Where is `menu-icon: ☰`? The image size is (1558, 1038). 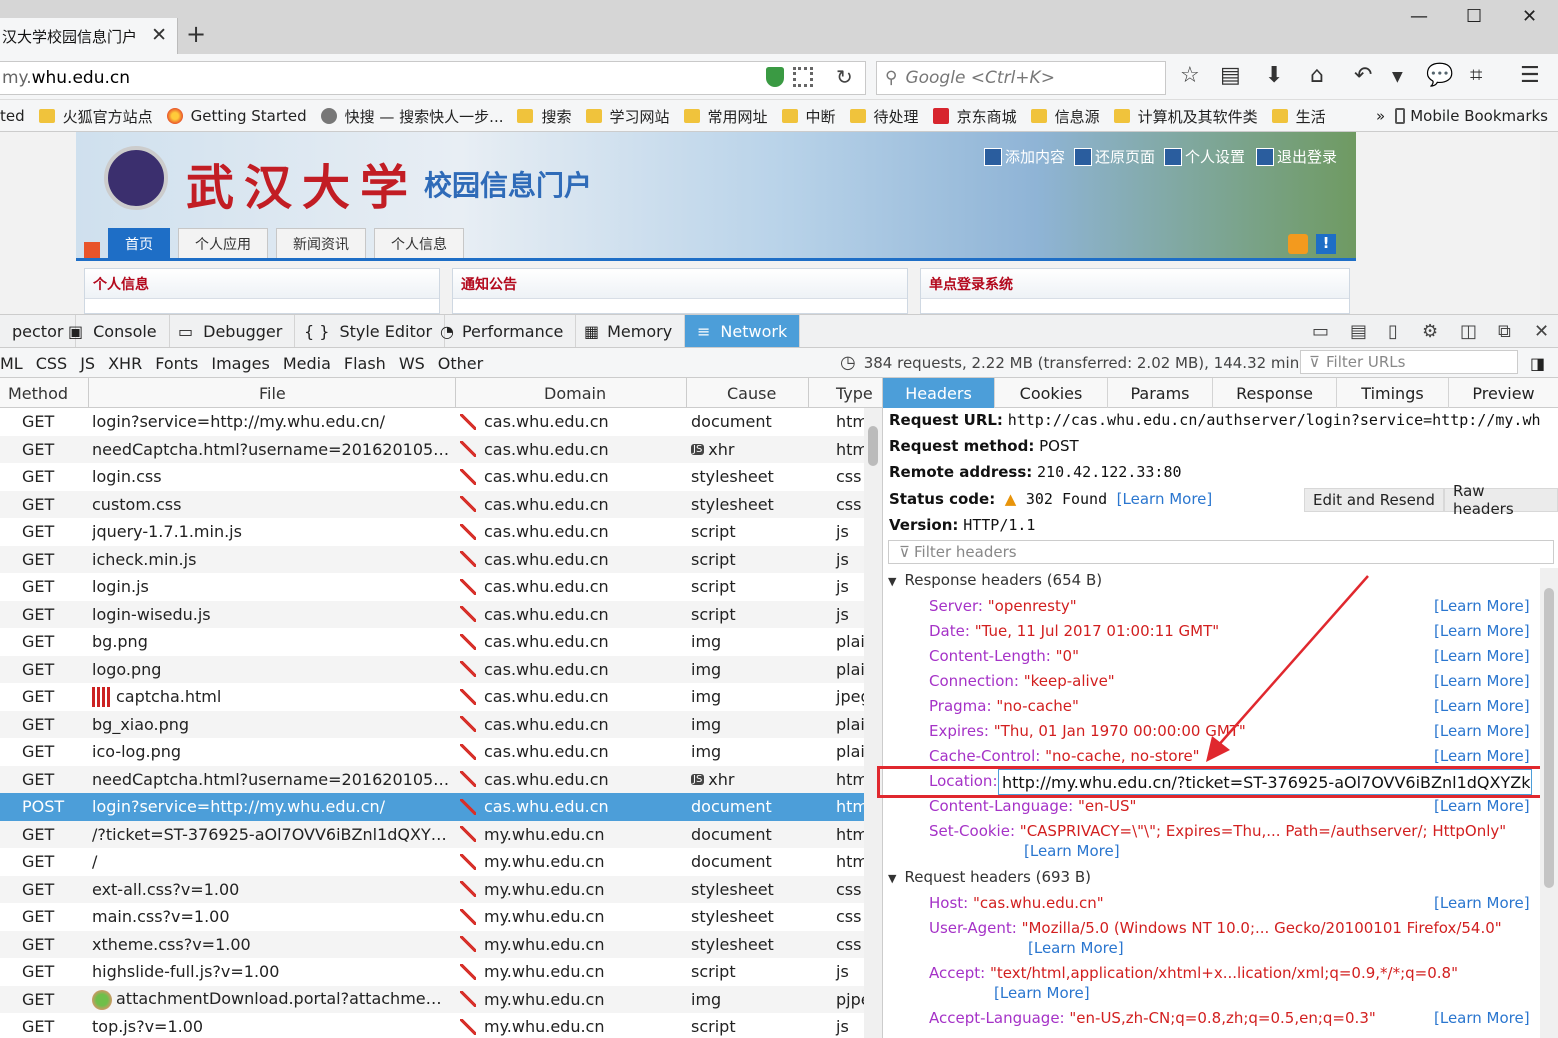
menu-icon: ☰ is located at coordinates (1530, 75).